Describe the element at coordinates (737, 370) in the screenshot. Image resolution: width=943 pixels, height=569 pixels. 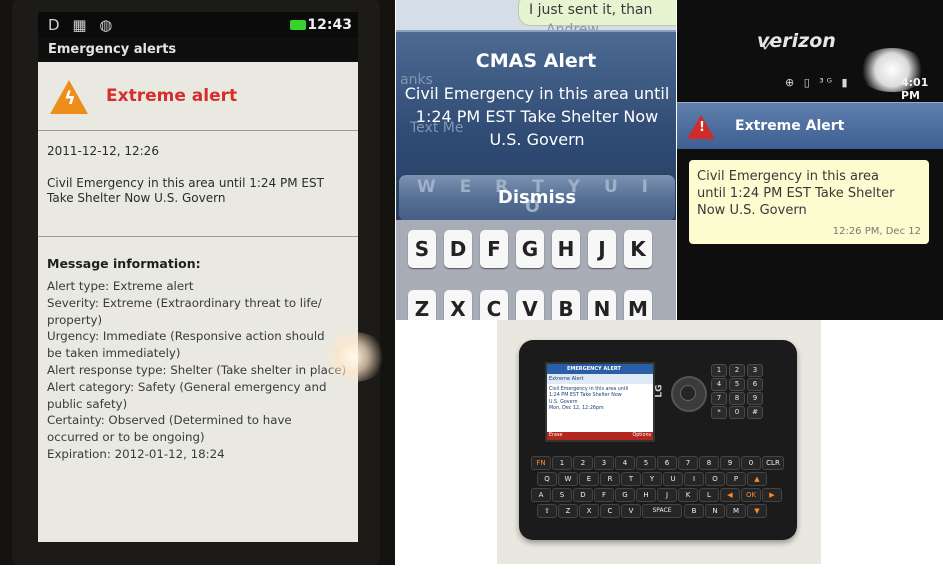
I see `number-key: 2` at that location.